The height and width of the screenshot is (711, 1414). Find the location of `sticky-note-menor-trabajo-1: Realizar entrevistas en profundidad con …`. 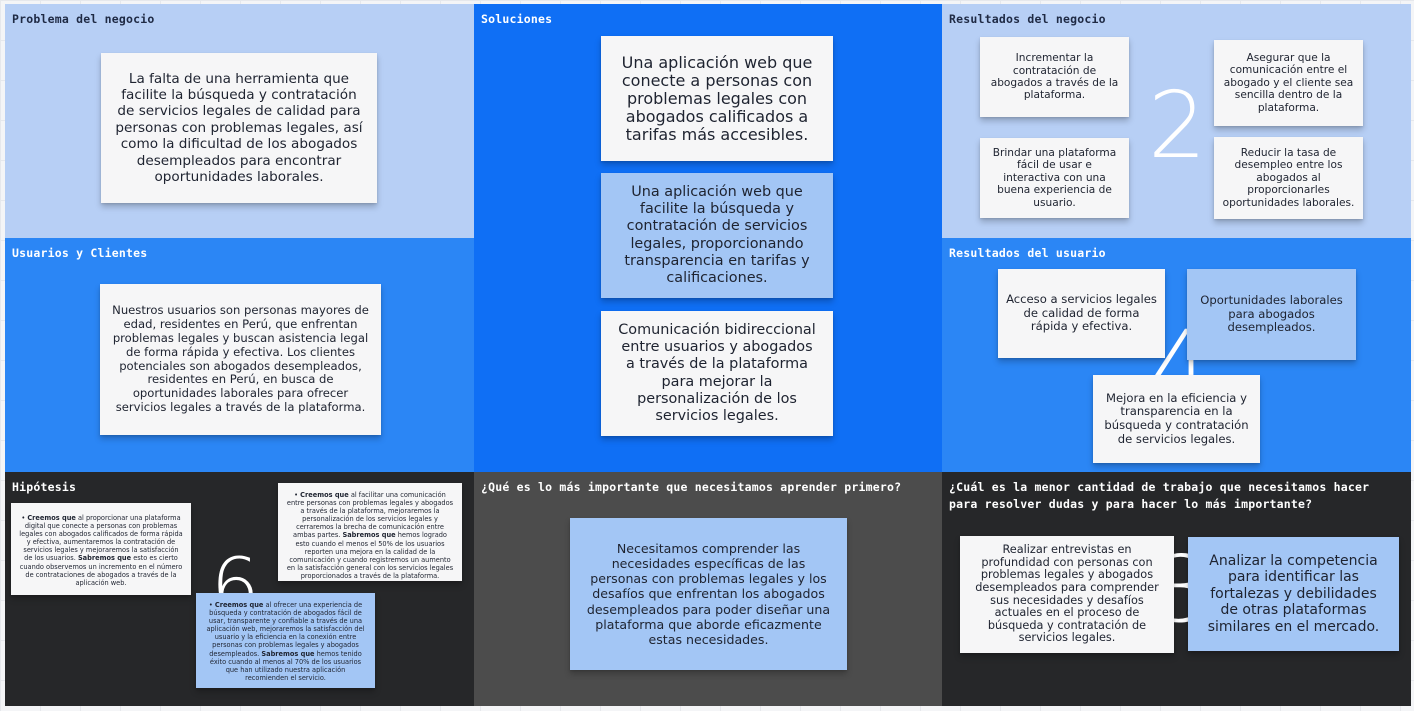

sticky-note-menor-trabajo-1: Realizar entrevistas en profundidad con … is located at coordinates (1067, 594).